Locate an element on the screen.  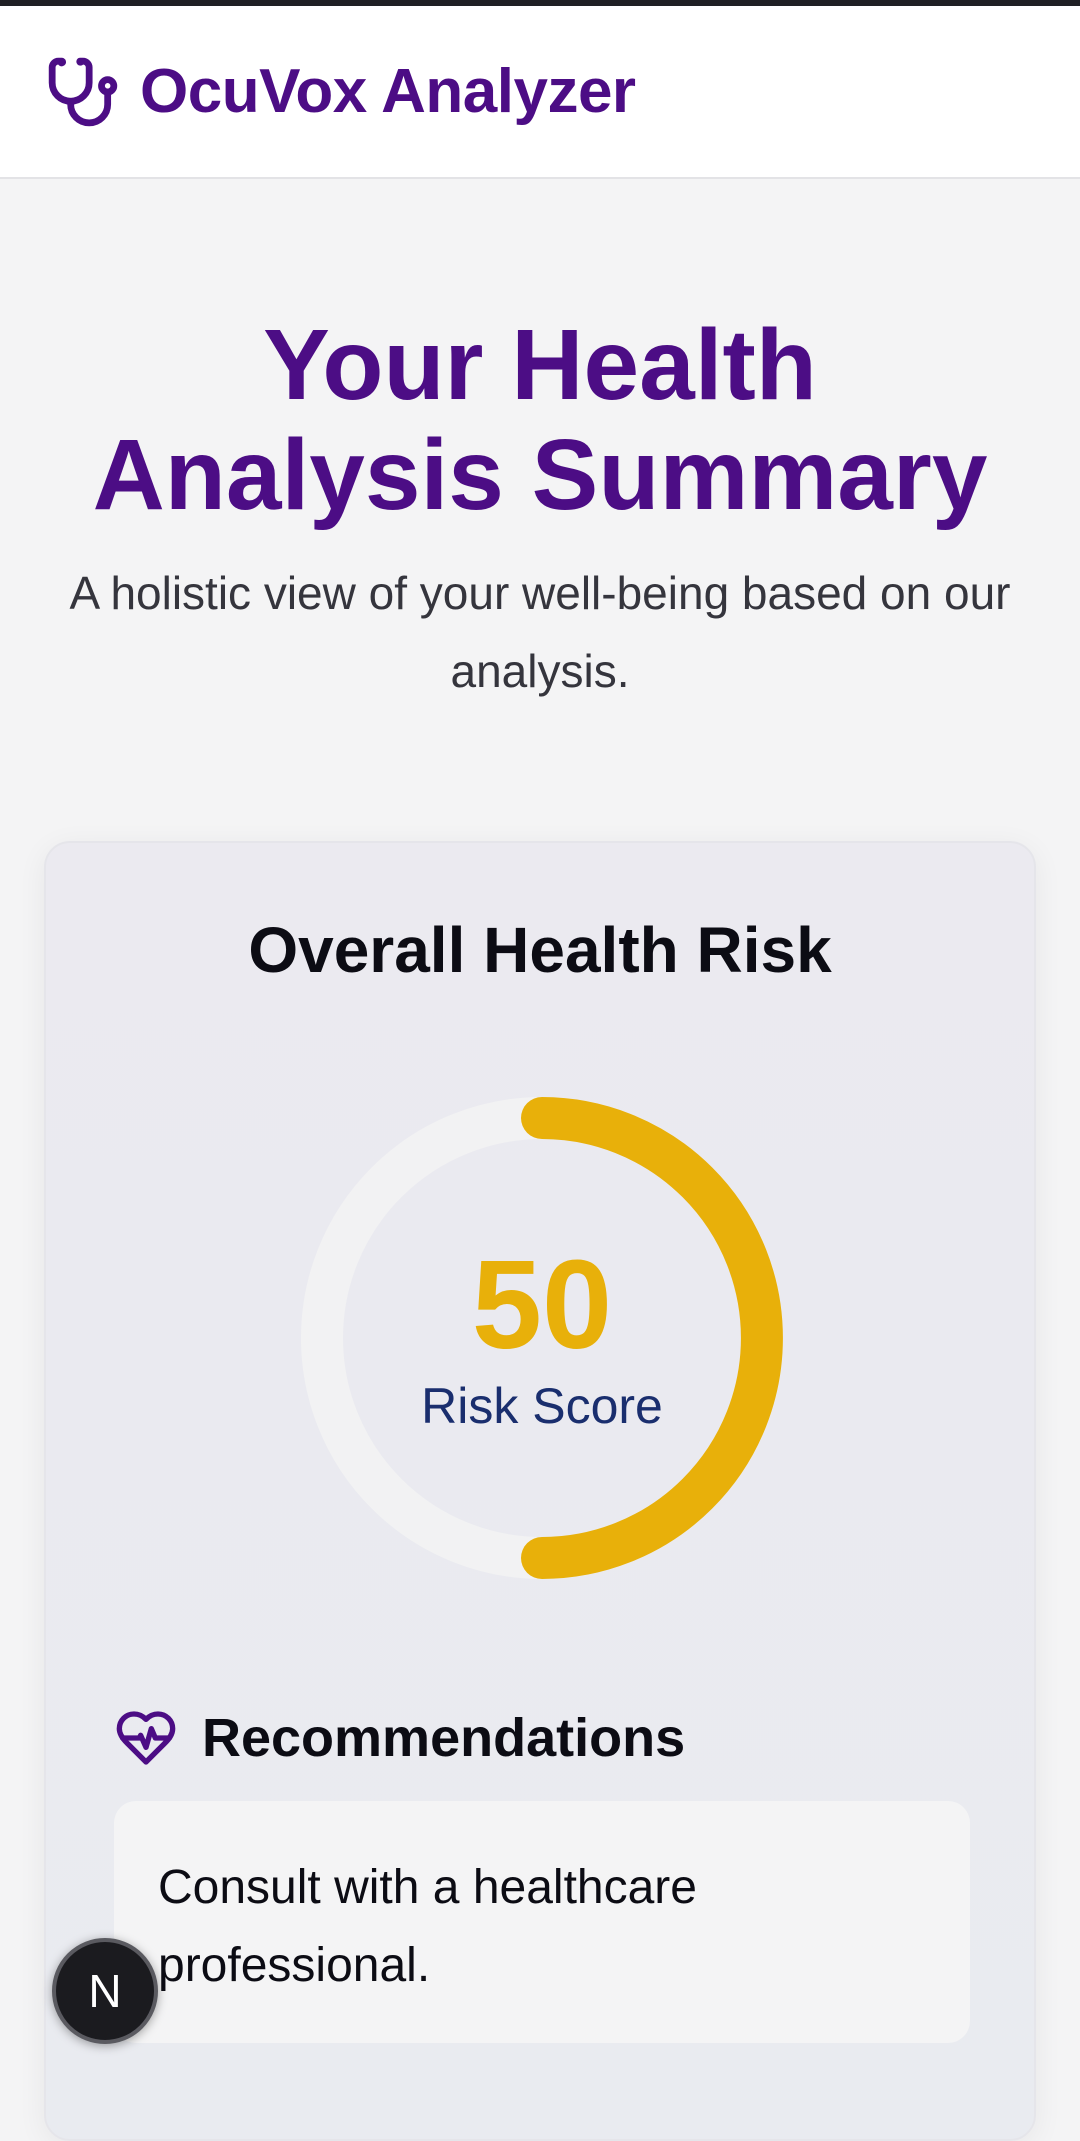
heart-pulse-icon is located at coordinates (146, 1738).